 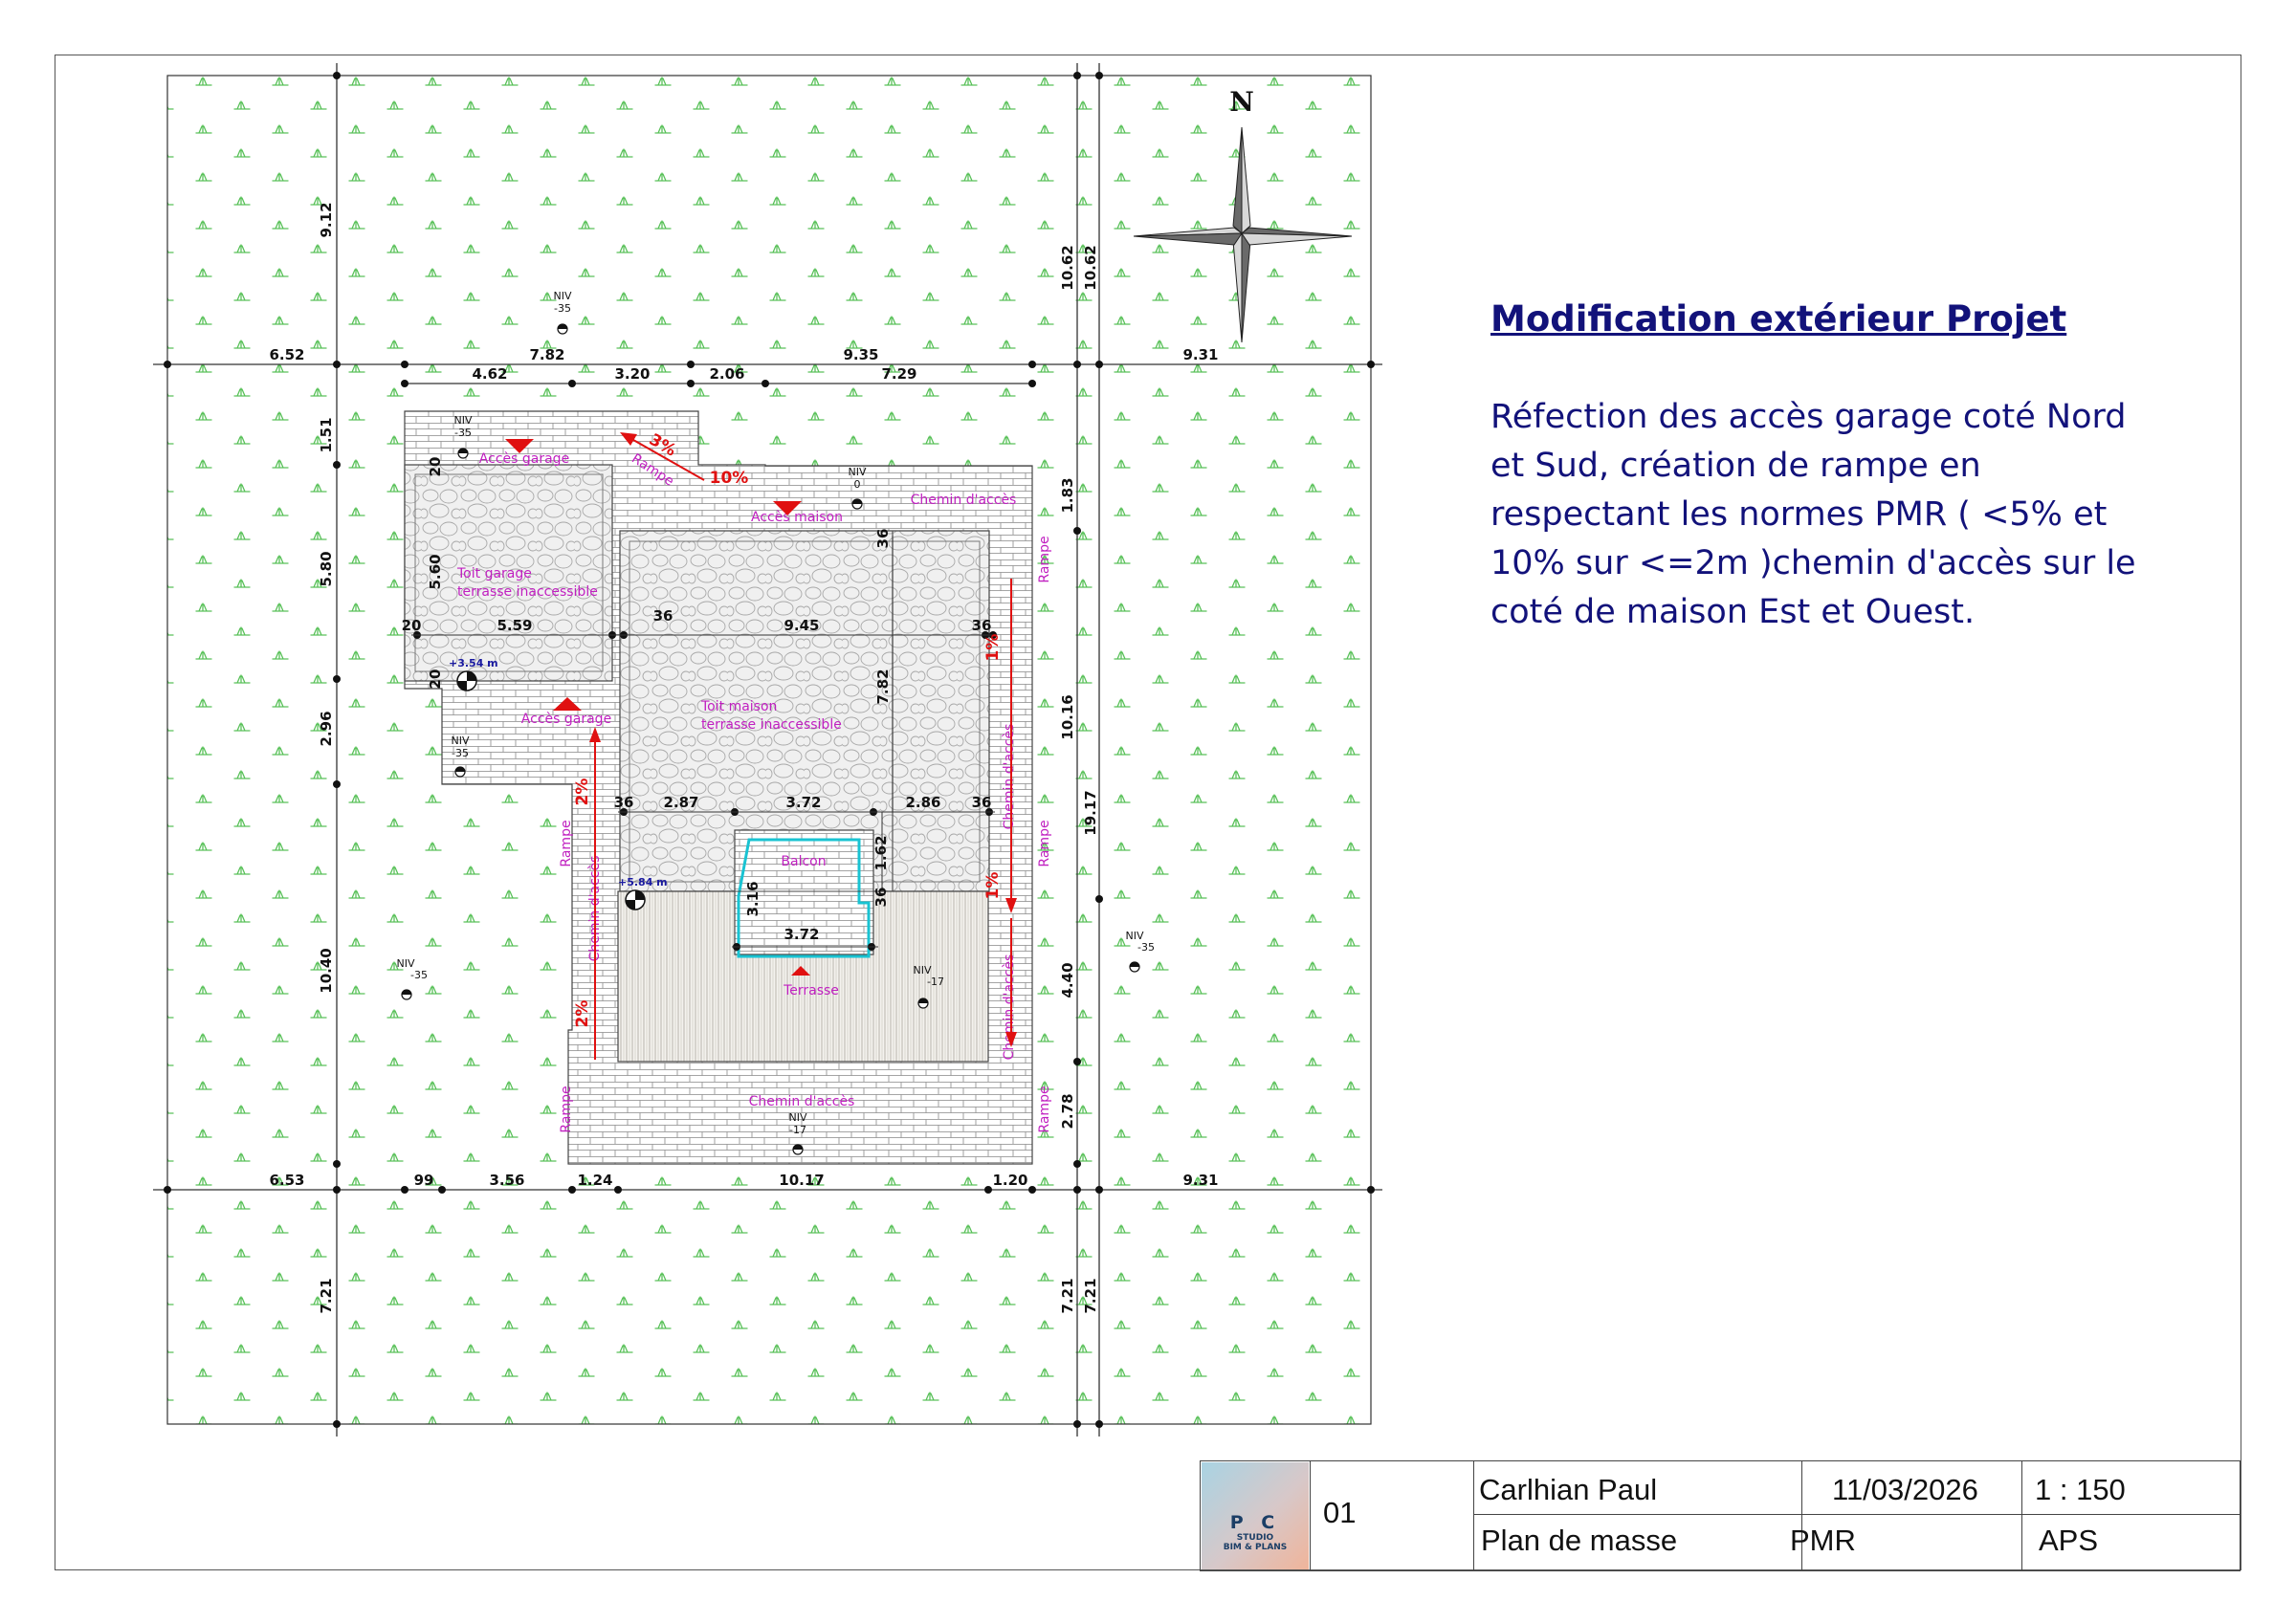 I want to click on logo-text: P C, so click(x=1255, y=1523).